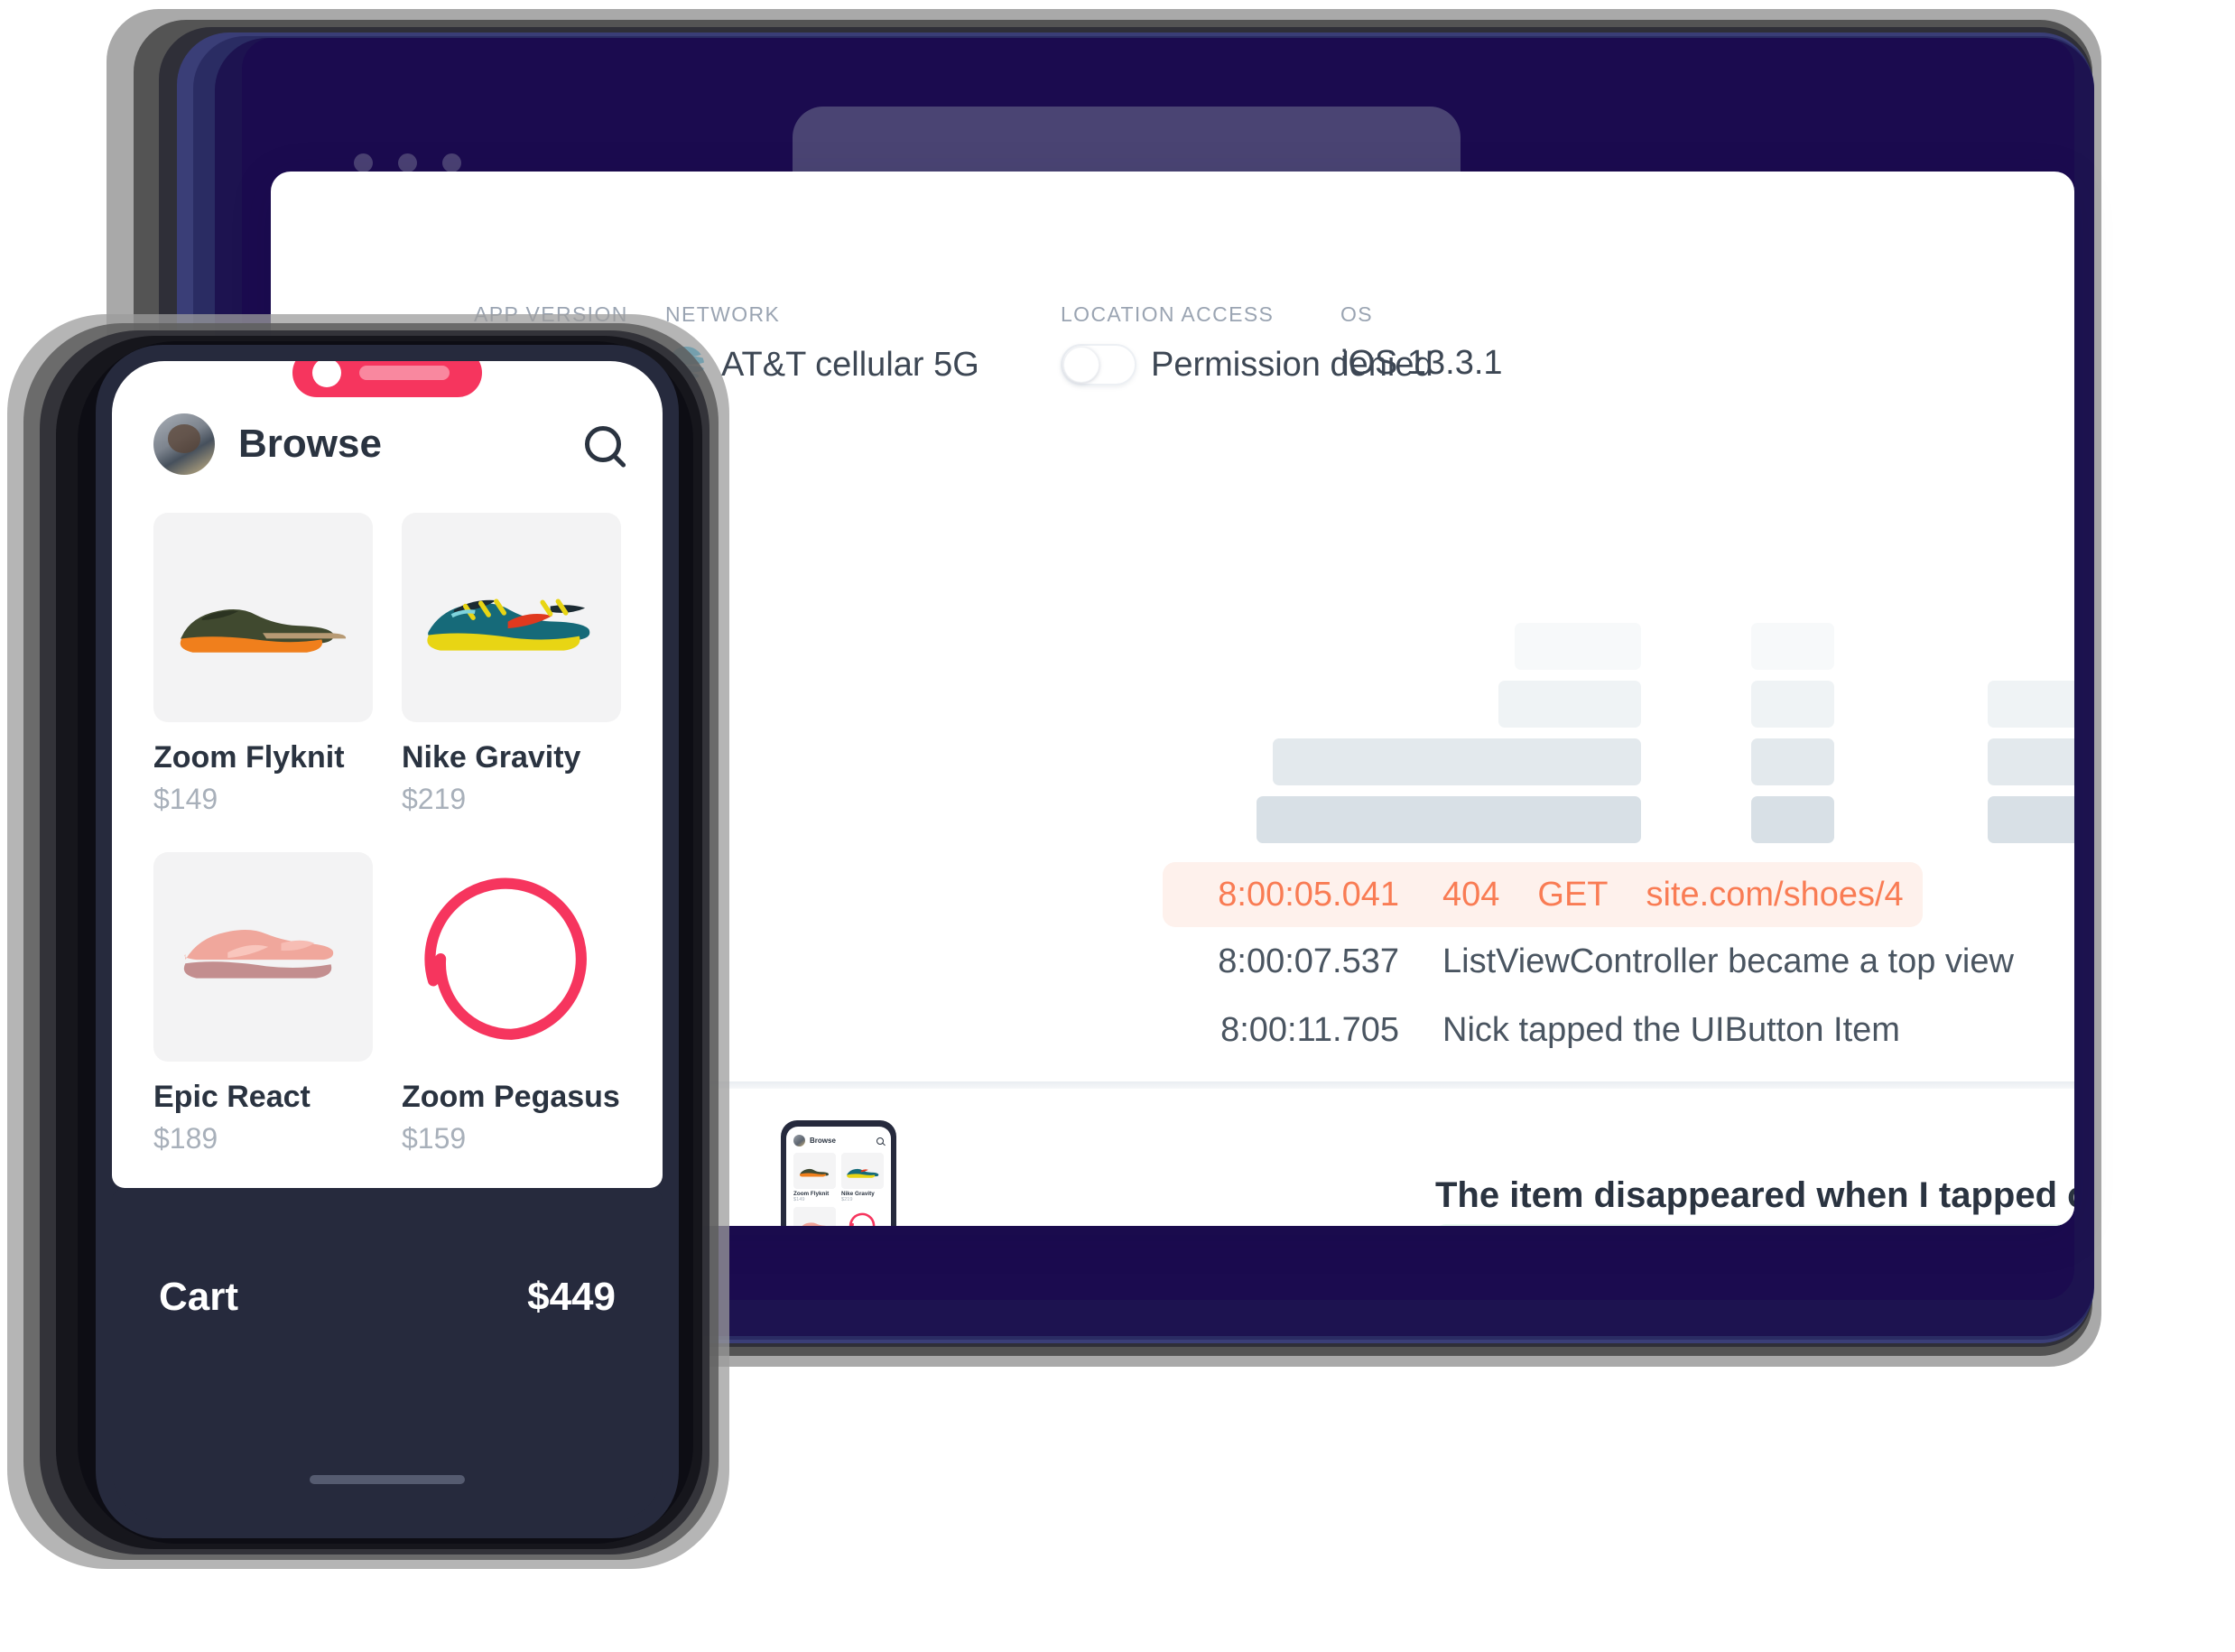 The width and height of the screenshot is (2235, 1652). I want to click on product-price: $189, so click(185, 1138).